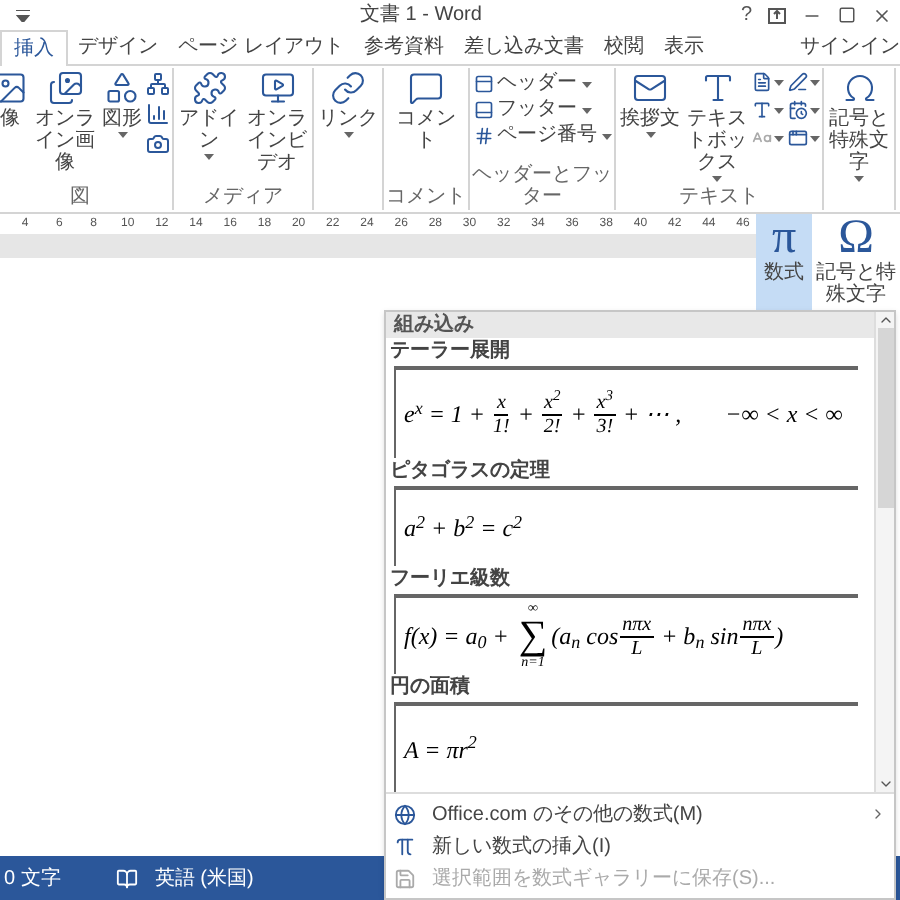 This screenshot has width=900, height=900. What do you see at coordinates (405, 846) in the screenshot?
I see `pi-icon` at bounding box center [405, 846].